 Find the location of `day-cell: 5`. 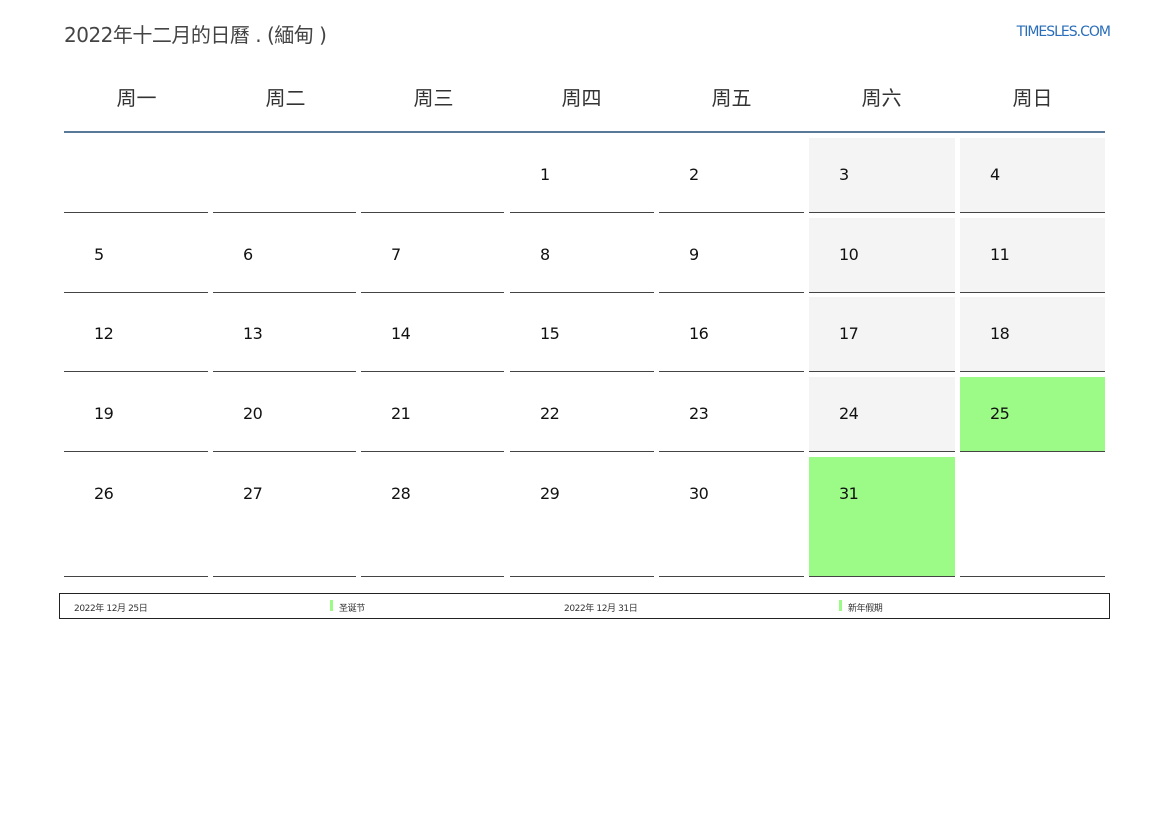

day-cell: 5 is located at coordinates (136, 255).